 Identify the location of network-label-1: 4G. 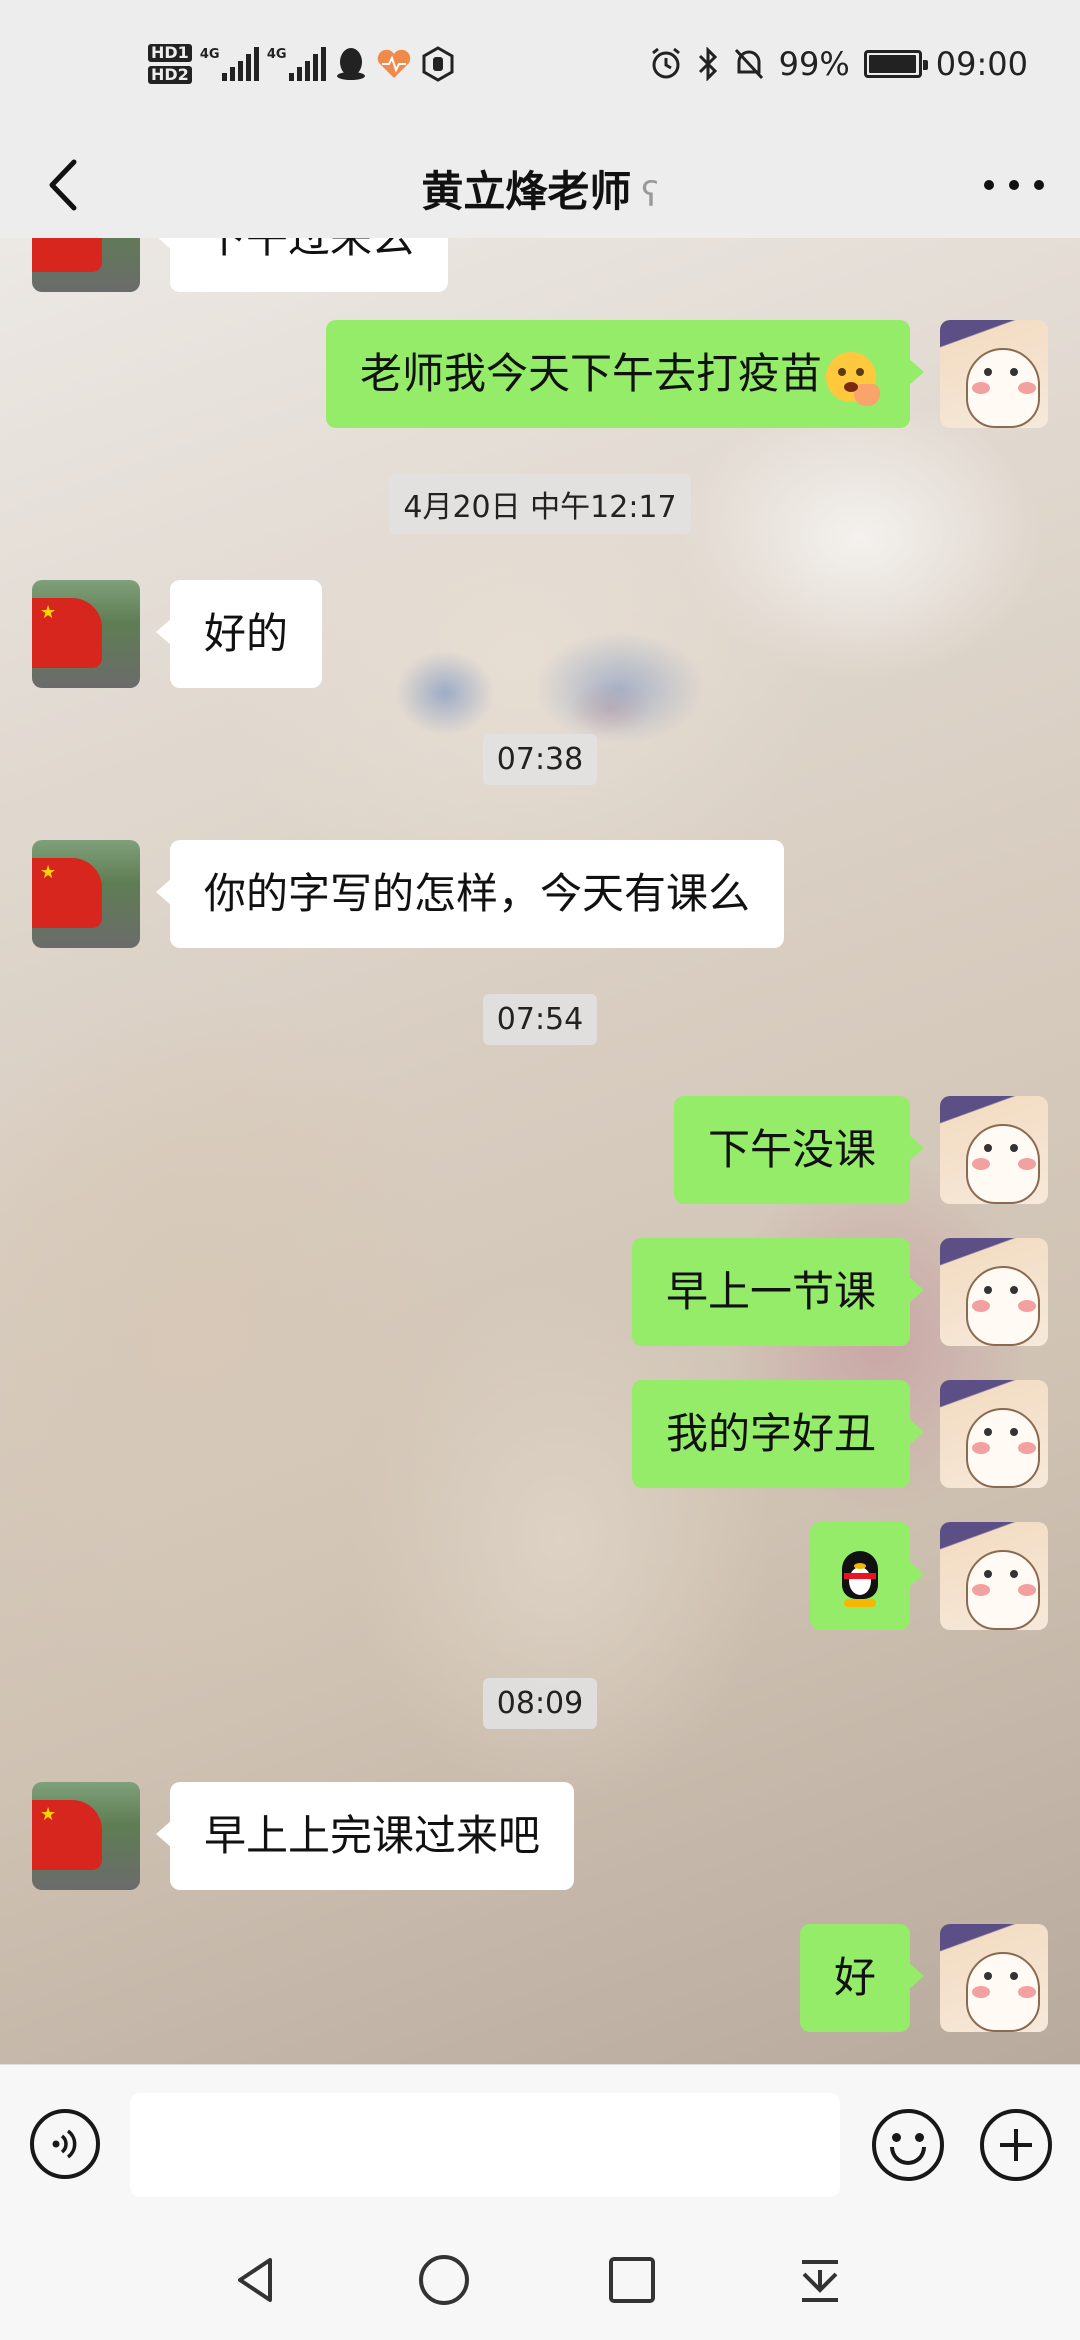
(209, 54).